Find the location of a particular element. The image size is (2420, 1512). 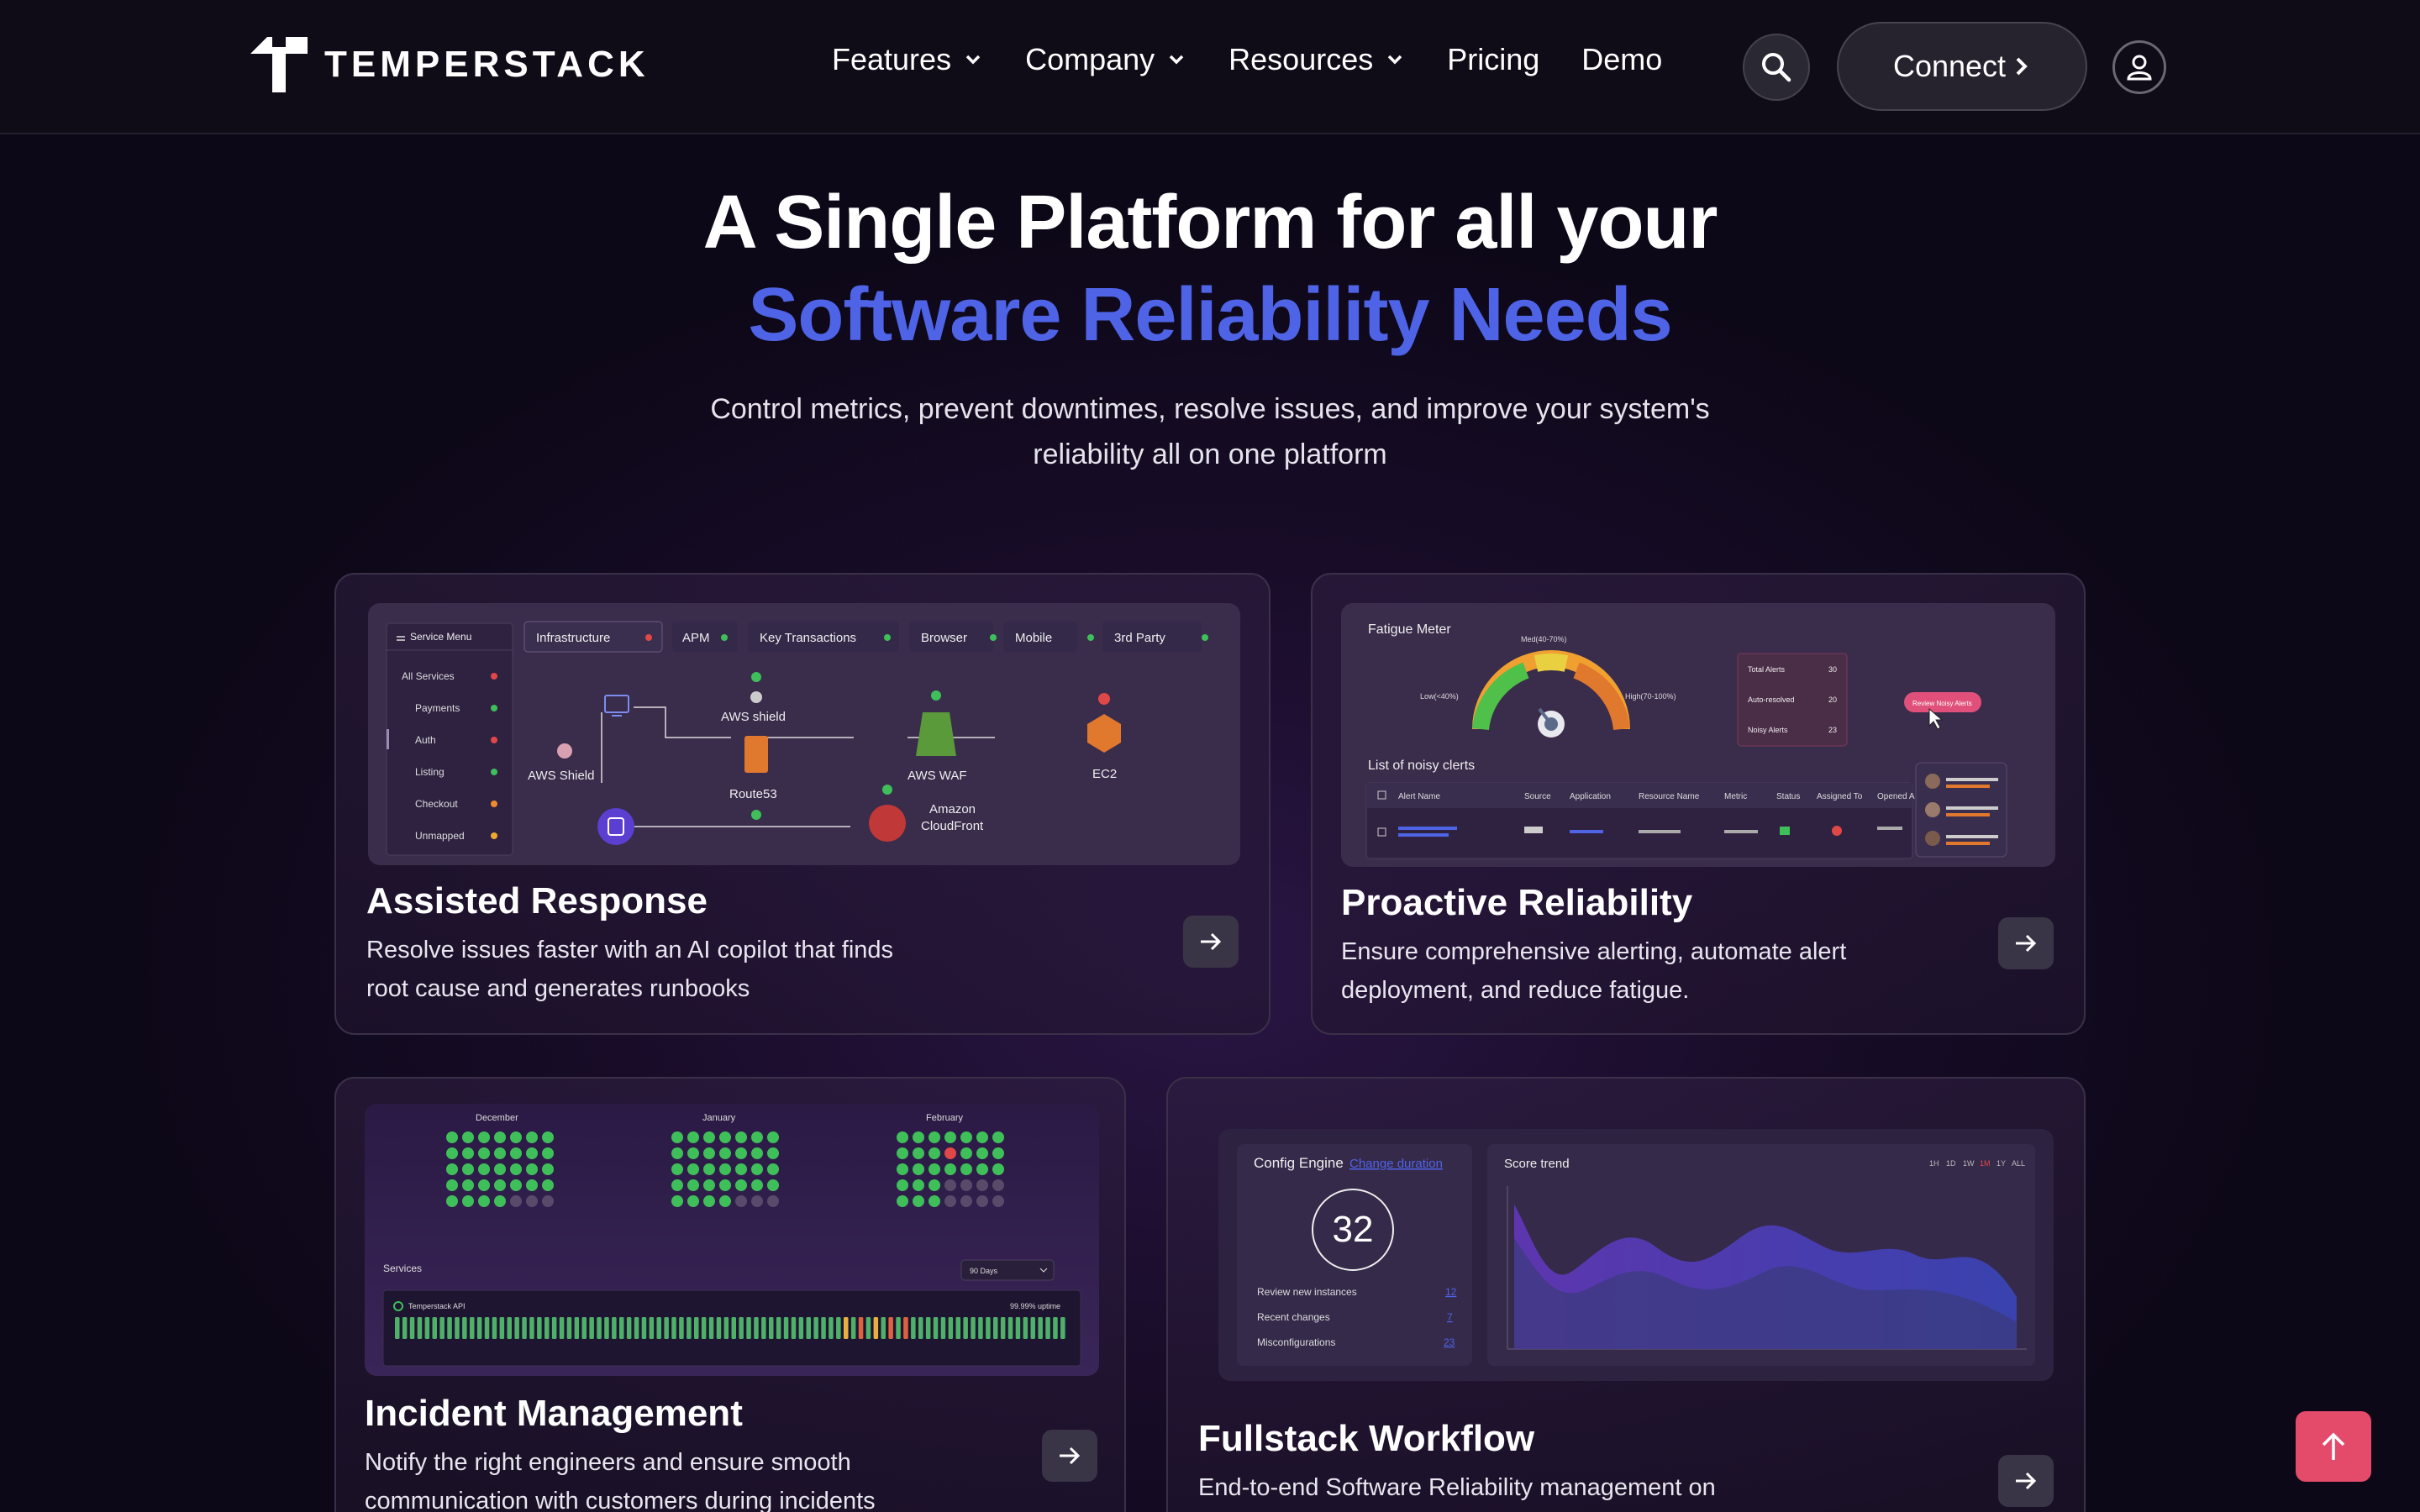

tab-mobile: Mobile is located at coordinates (1033, 638).